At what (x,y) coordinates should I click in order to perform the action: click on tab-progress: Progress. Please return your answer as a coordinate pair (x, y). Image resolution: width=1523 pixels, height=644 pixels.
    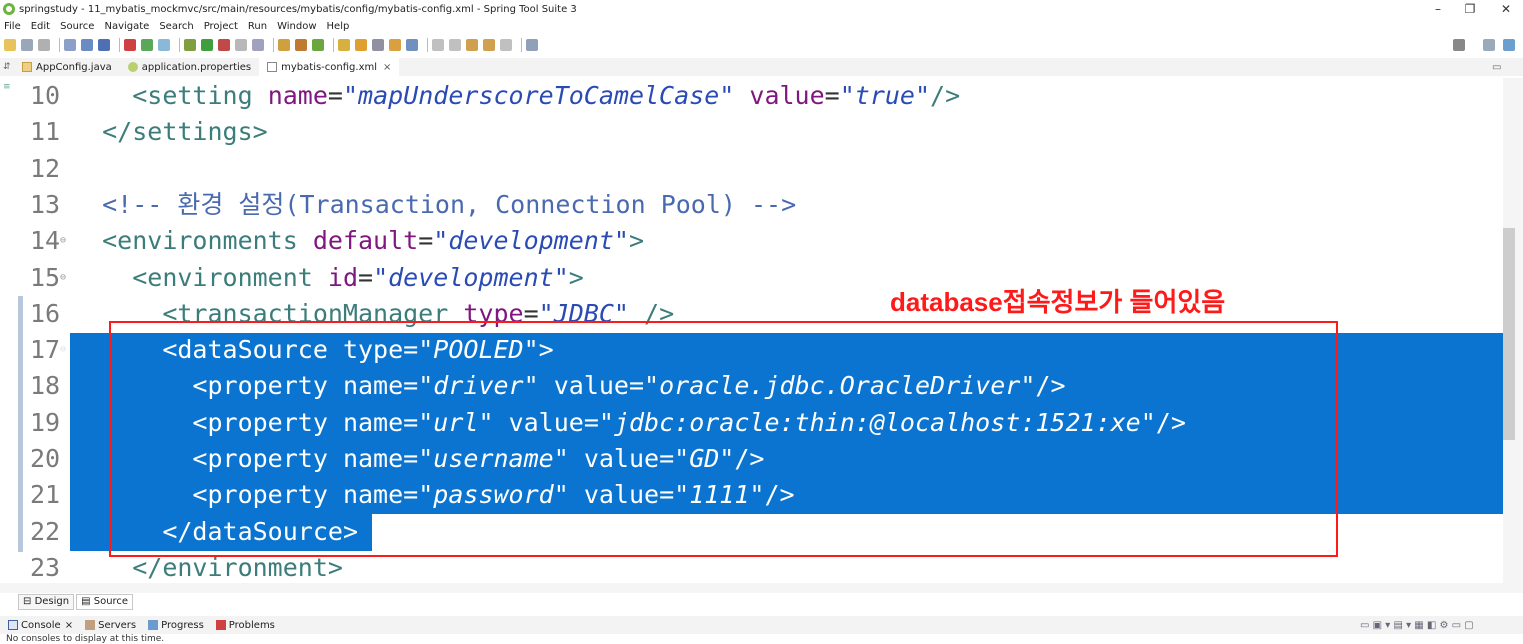
    Looking at the image, I should click on (176, 625).